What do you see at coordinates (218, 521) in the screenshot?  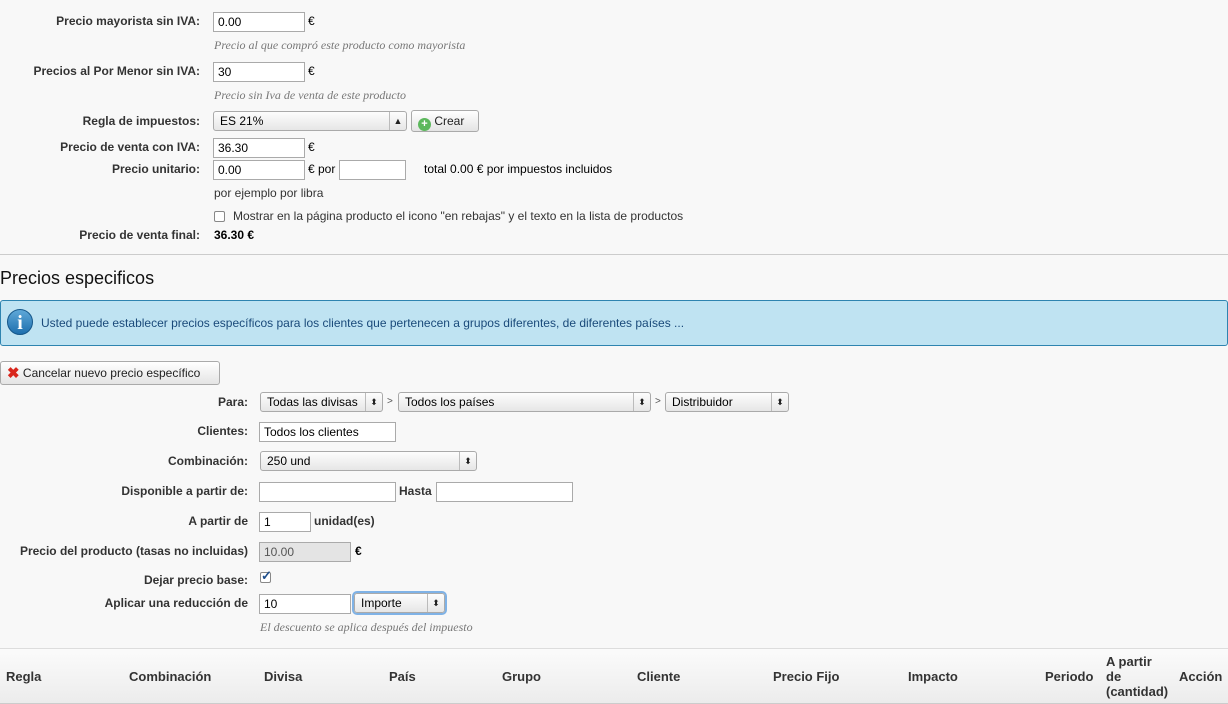 I see `from-quantity-label: A partir de` at bounding box center [218, 521].